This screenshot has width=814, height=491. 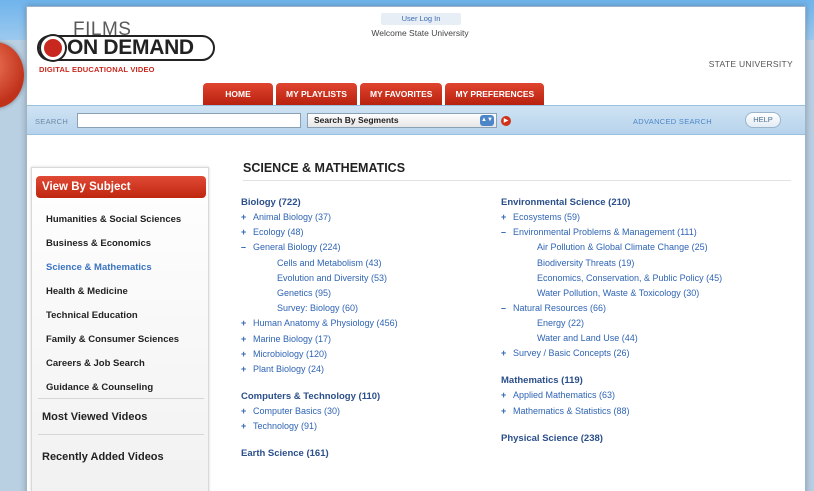 I want to click on subcategory-link: Evolution and Diversity (53), so click(x=366, y=278).